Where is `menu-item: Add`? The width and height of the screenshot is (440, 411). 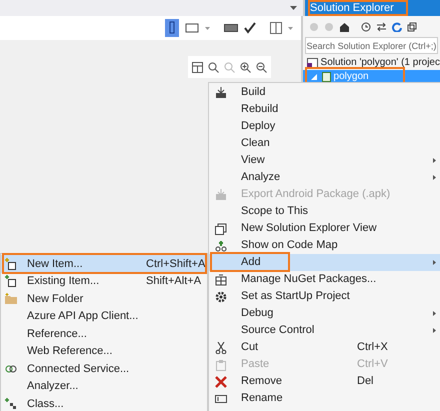 menu-item: Add is located at coordinates (324, 262).